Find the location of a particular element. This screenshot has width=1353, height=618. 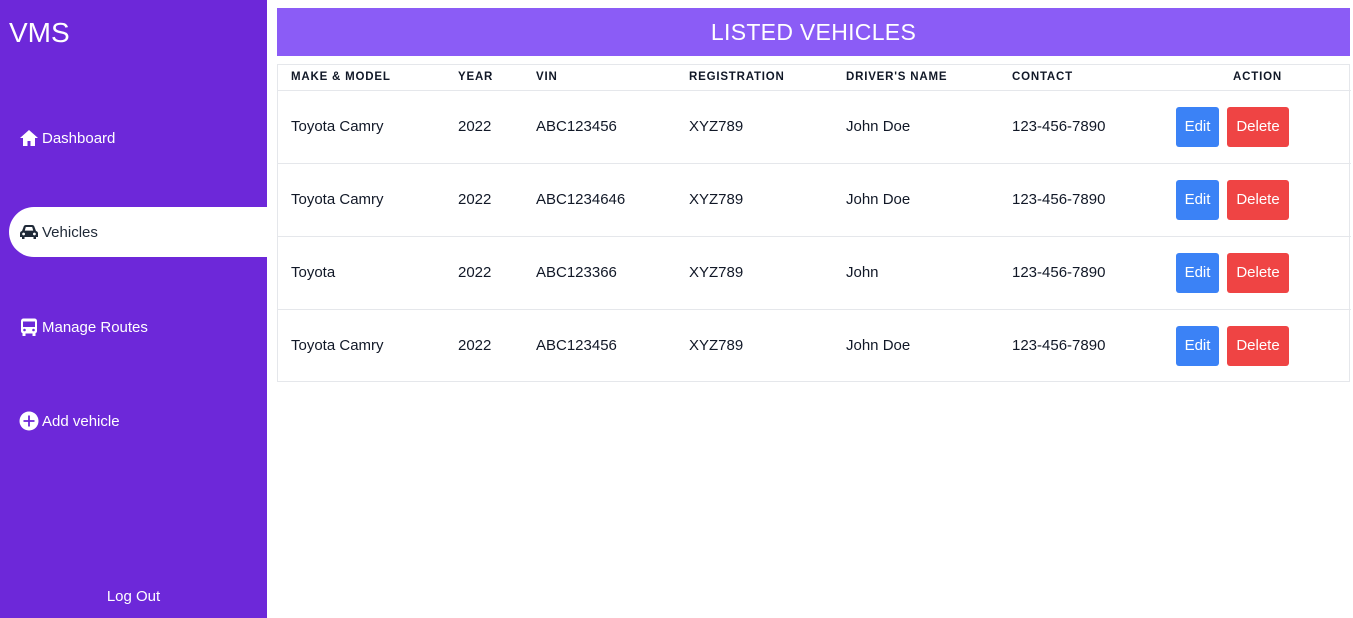

sidebar-item-dashboard: Dashboard is located at coordinates (138, 138).